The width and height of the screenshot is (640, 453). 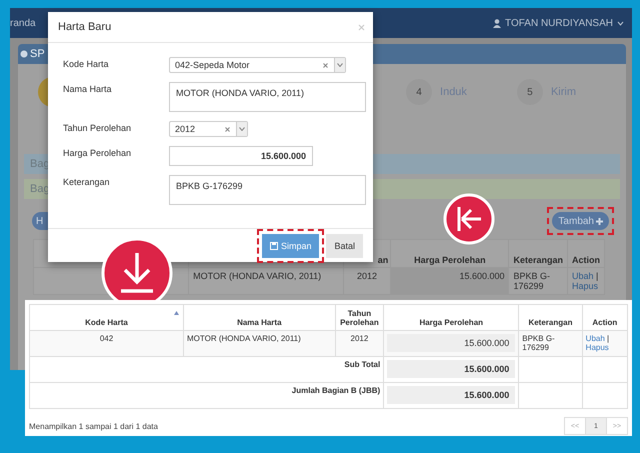 I want to click on close-icon, so click(x=361, y=27).